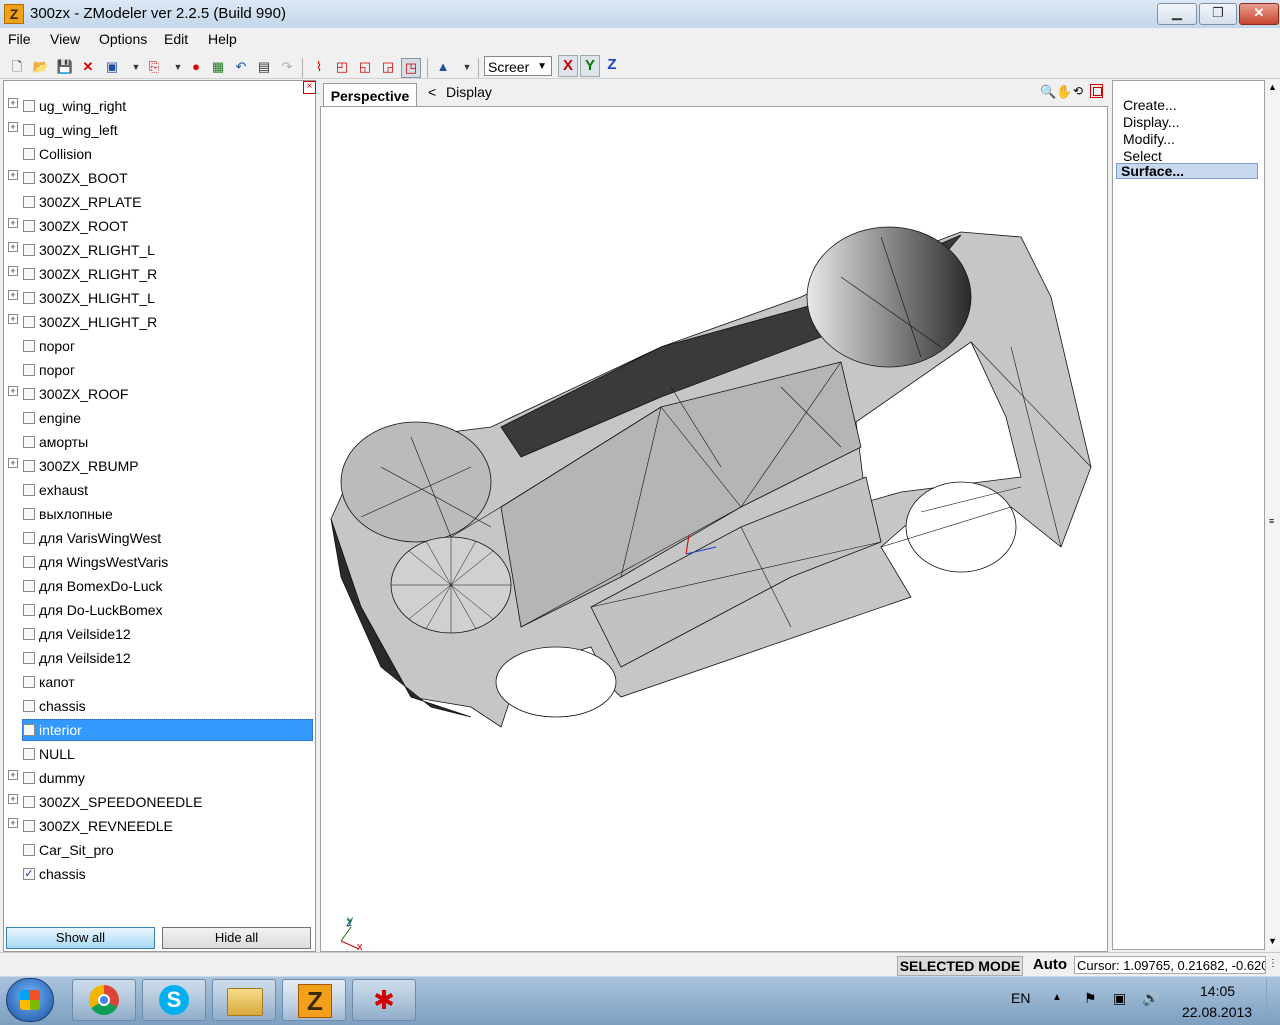  What do you see at coordinates (319, 67) in the screenshot?
I see `vertex-mode-icon: ⌇` at bounding box center [319, 67].